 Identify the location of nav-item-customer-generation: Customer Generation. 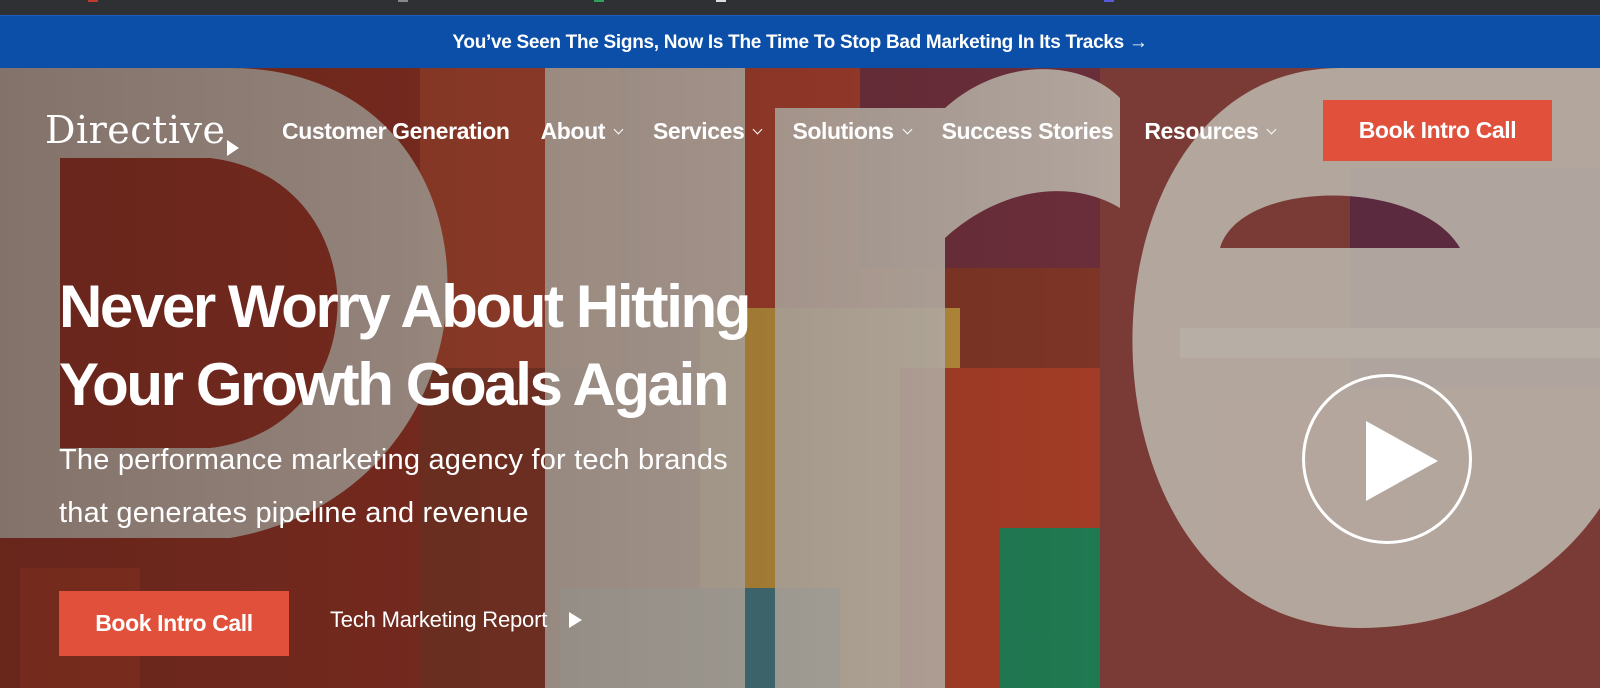
(396, 131).